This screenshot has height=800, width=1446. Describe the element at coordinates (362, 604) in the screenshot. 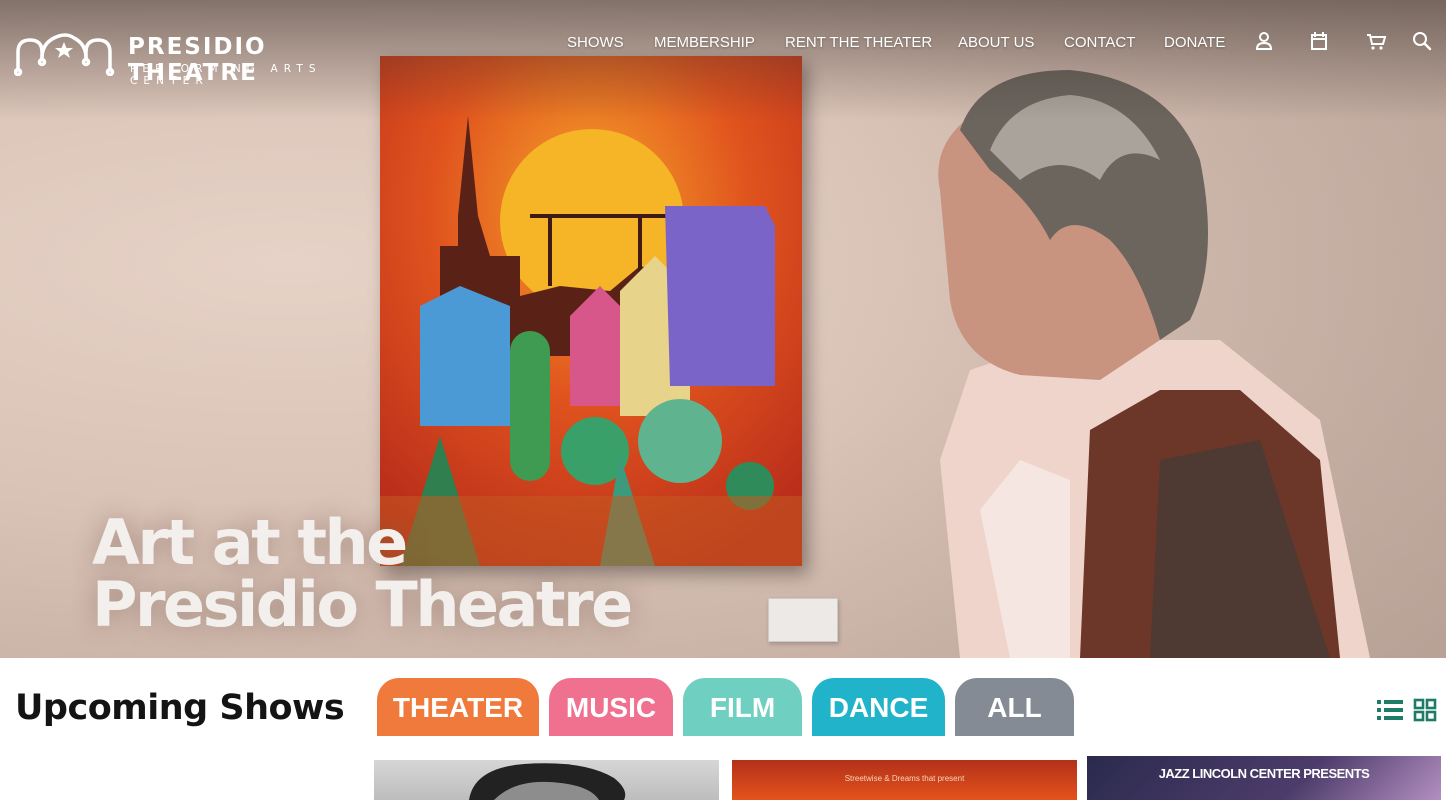

I see `hero-title-line2: Presidio Theatre` at that location.